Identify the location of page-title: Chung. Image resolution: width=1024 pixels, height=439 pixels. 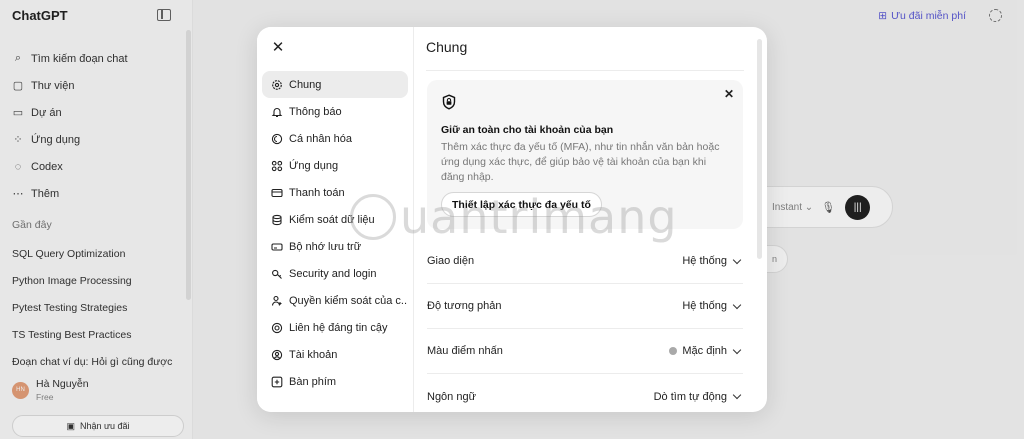
(447, 47).